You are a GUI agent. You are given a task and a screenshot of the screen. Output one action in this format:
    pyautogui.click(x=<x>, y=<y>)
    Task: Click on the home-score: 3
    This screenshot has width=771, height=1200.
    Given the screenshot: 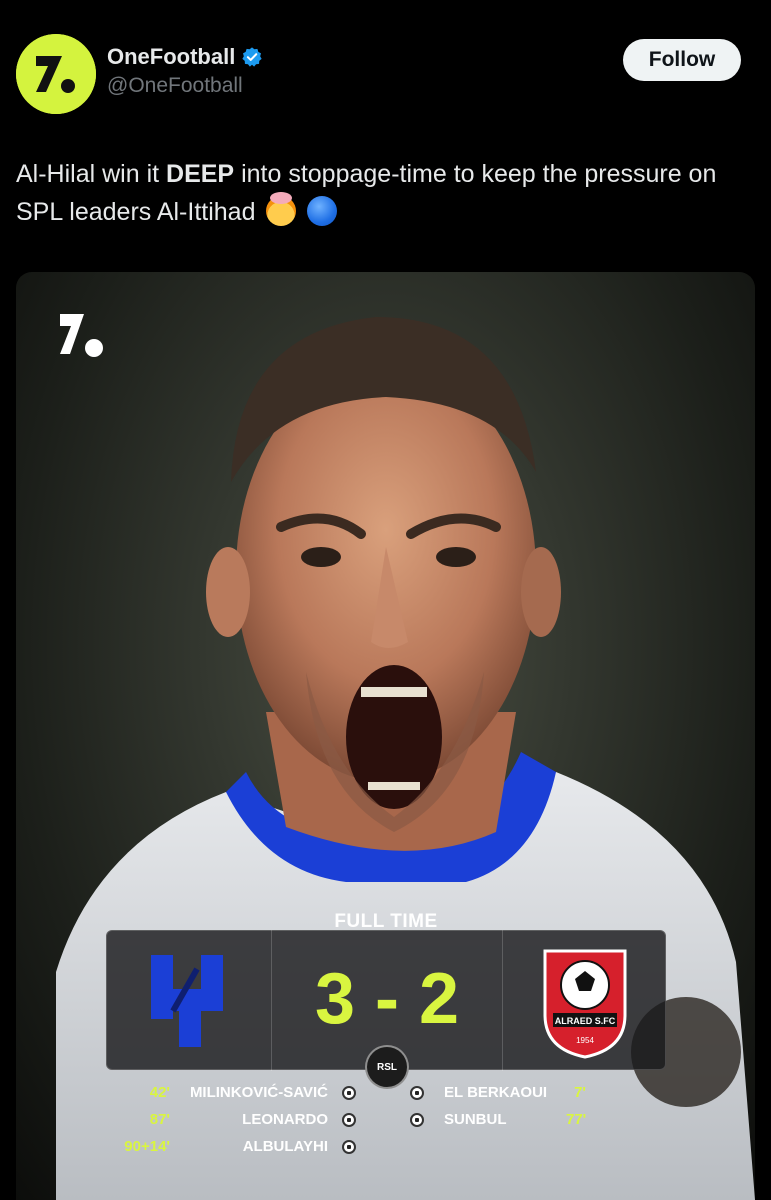 What is the action you would take?
    pyautogui.click(x=334, y=999)
    